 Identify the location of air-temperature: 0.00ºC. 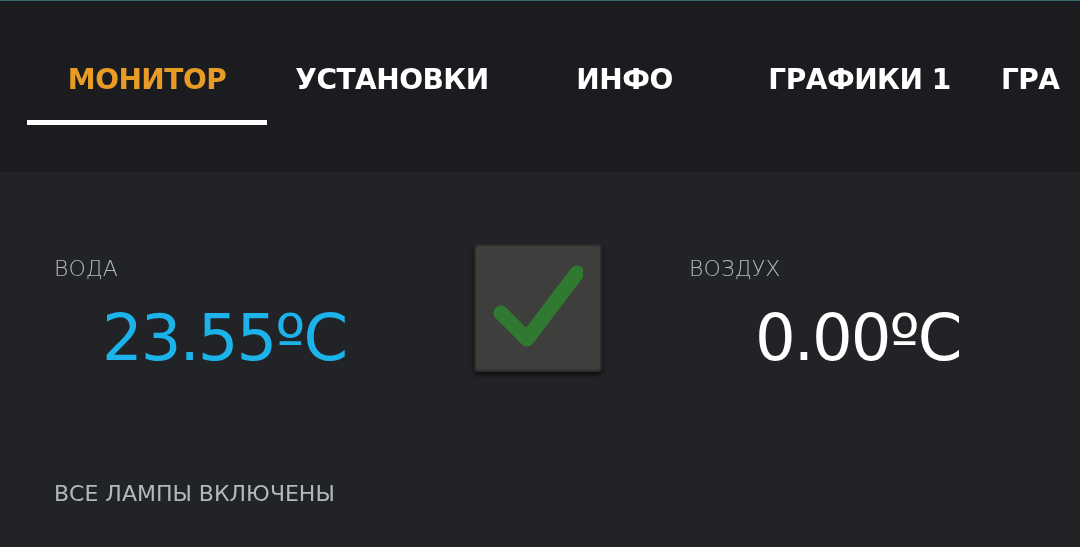
(858, 338).